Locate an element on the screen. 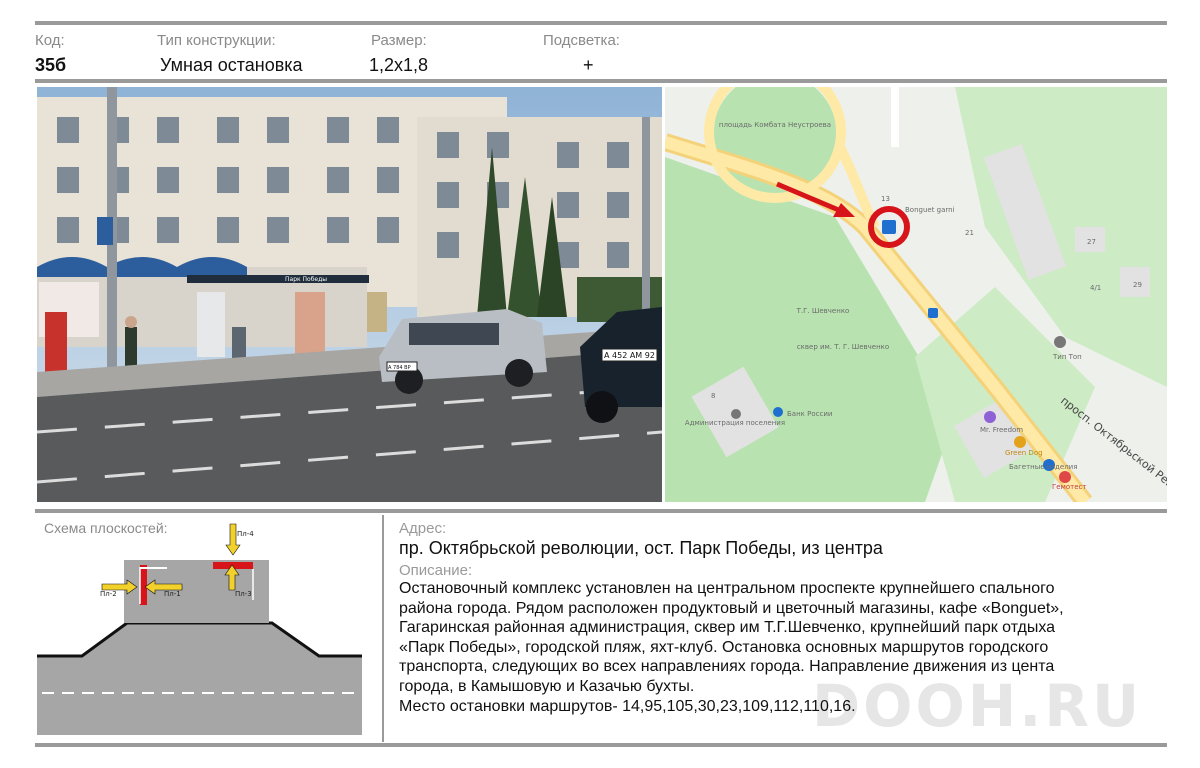 The width and height of the screenshot is (1200, 768). scheme-title: Схема плоскостей: is located at coordinates (106, 528).